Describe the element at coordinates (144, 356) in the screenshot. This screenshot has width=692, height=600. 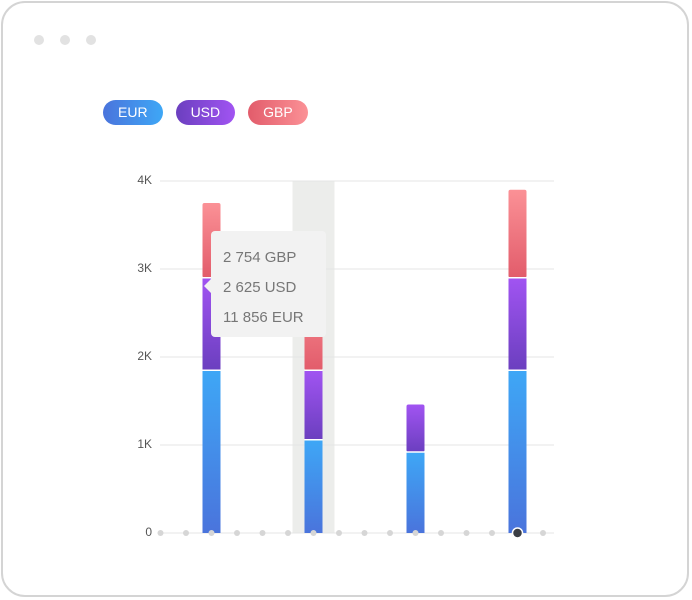
I see `y-tick-label: 2K` at that location.